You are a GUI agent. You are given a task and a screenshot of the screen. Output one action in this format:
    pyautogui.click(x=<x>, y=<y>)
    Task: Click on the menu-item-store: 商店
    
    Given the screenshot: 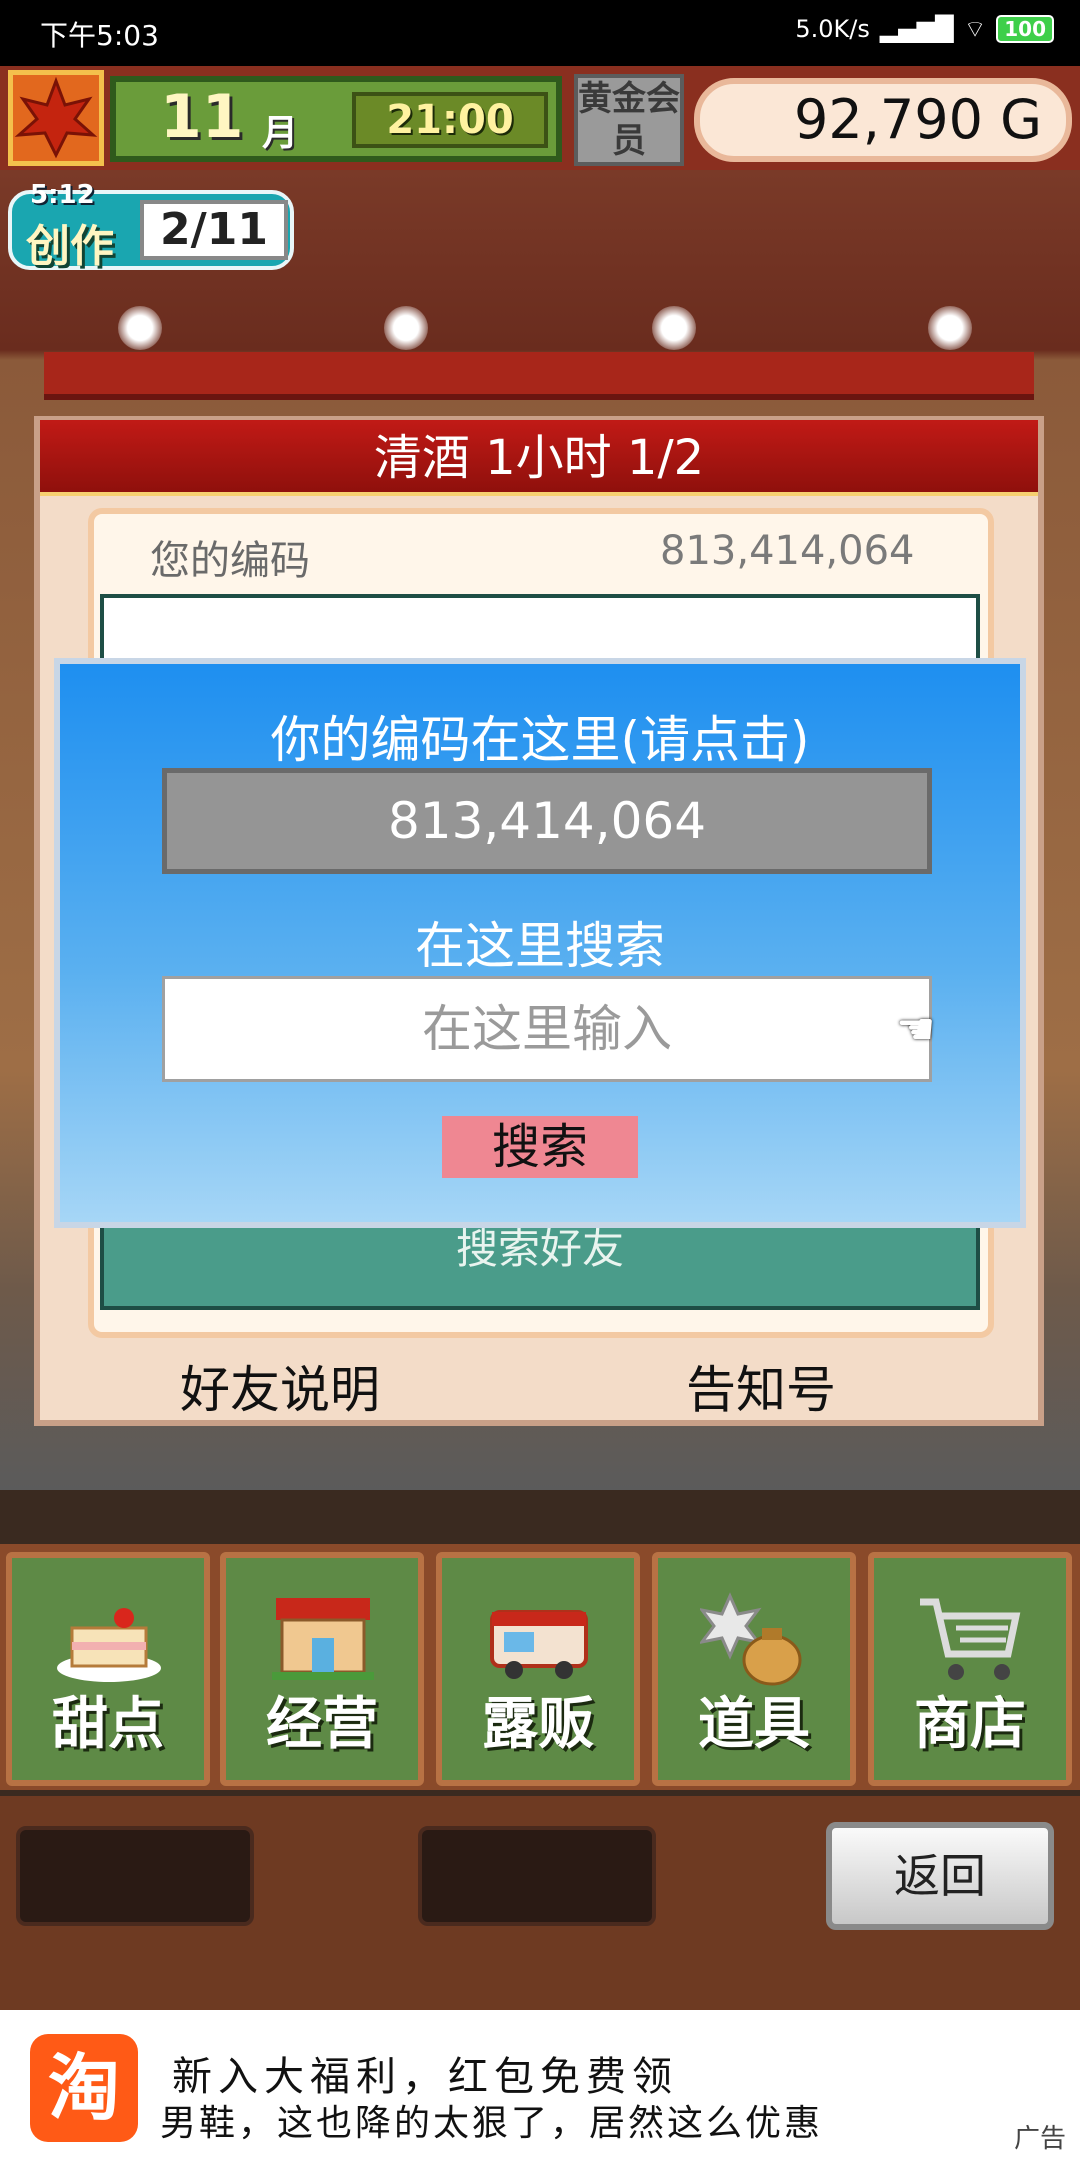 What is the action you would take?
    pyautogui.click(x=970, y=1669)
    